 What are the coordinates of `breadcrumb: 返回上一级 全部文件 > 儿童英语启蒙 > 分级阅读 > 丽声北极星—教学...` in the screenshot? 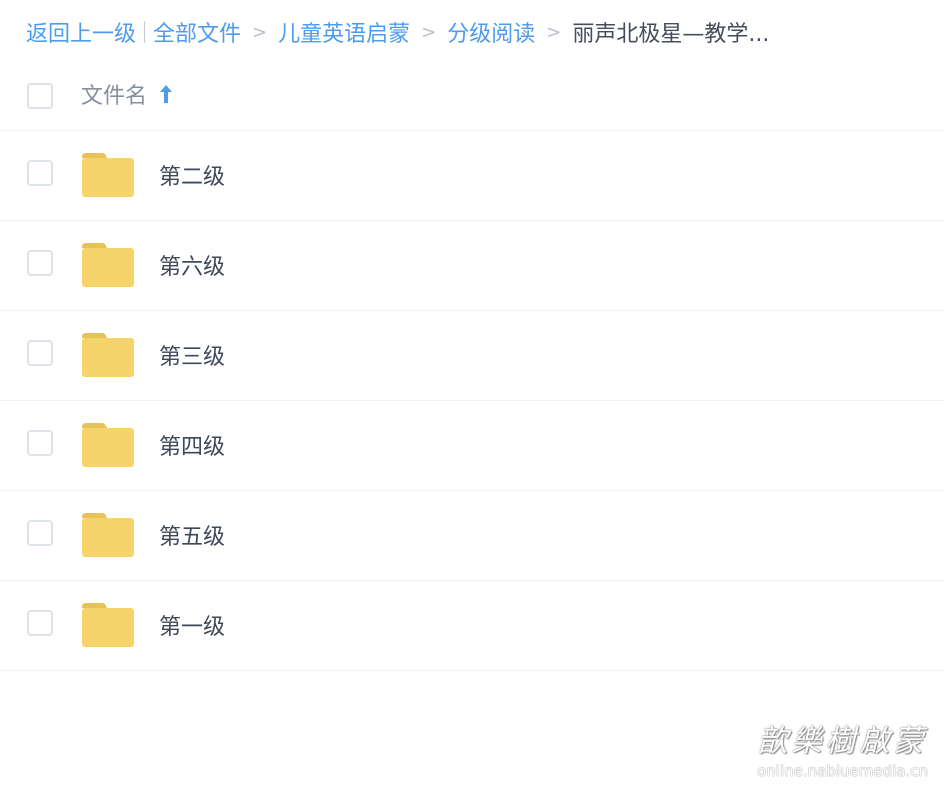 It's located at (397, 32).